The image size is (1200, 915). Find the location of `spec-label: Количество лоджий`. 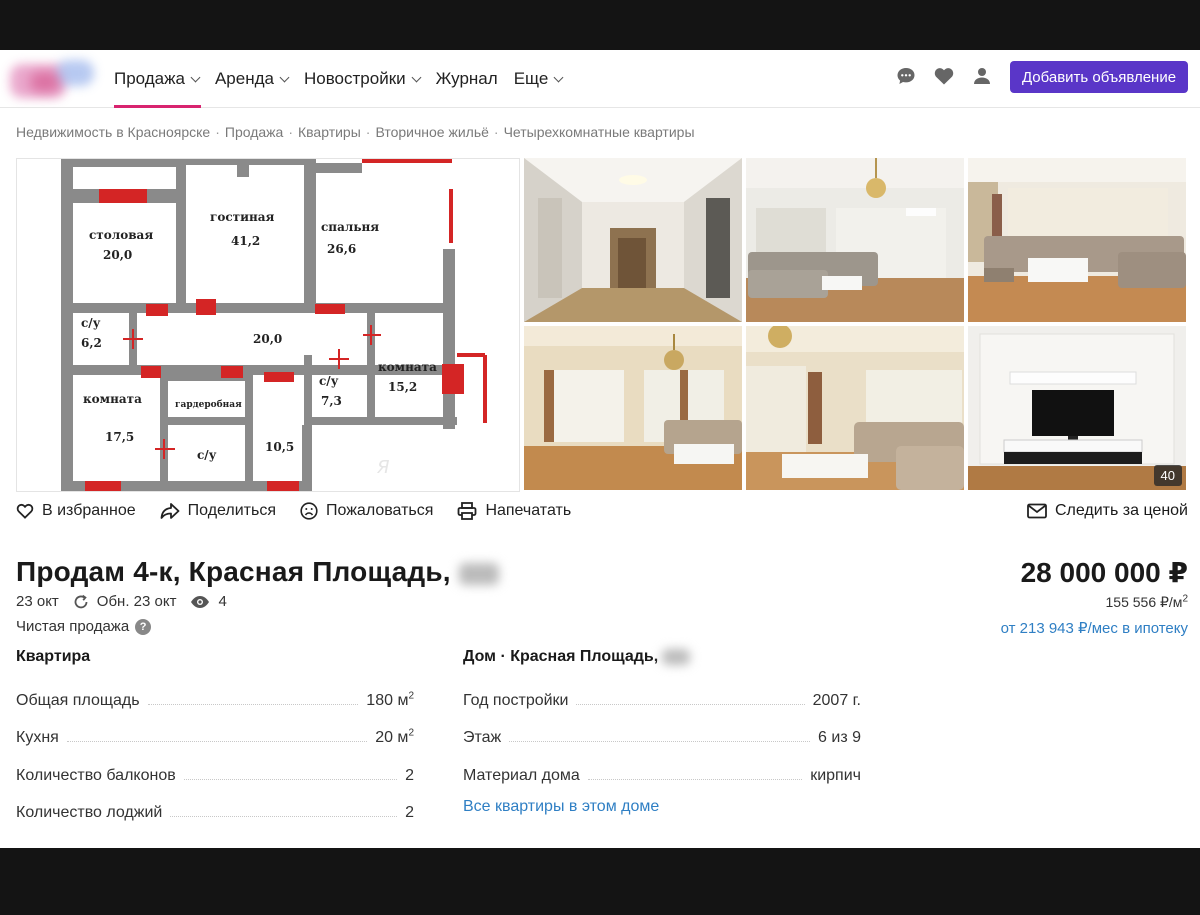

spec-label: Количество лоджий is located at coordinates (89, 812).